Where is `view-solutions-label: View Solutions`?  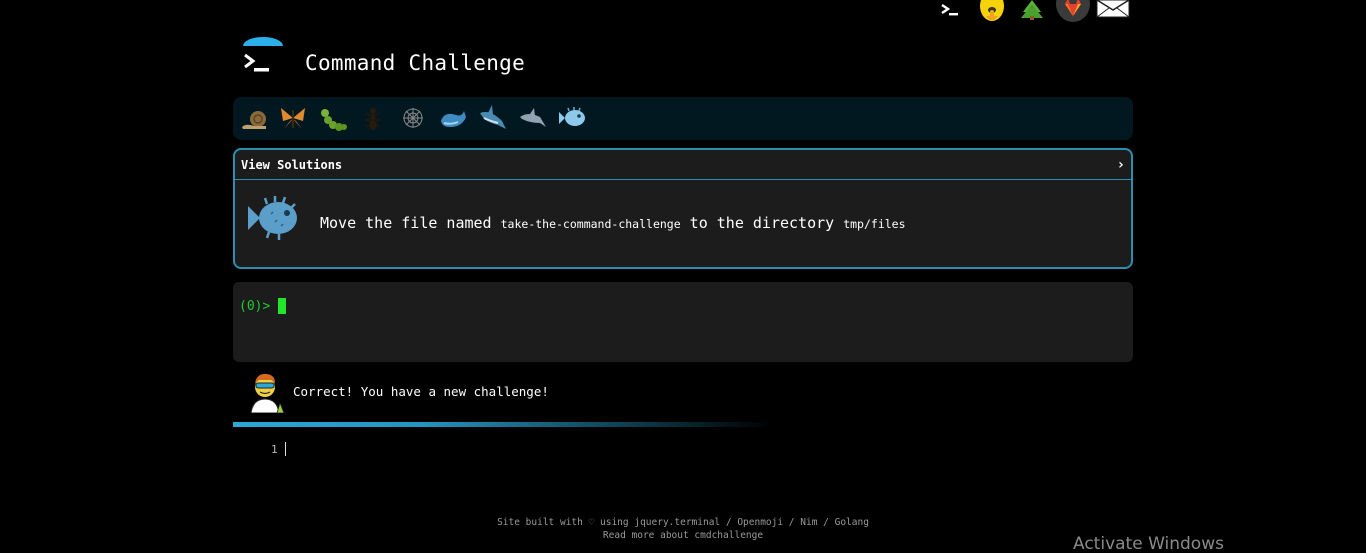
view-solutions-label: View Solutions is located at coordinates (291, 165).